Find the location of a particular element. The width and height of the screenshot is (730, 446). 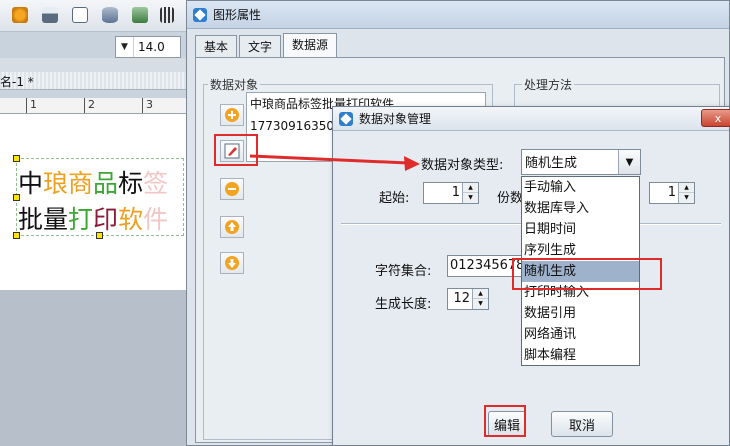

database-icon is located at coordinates (110, 15).